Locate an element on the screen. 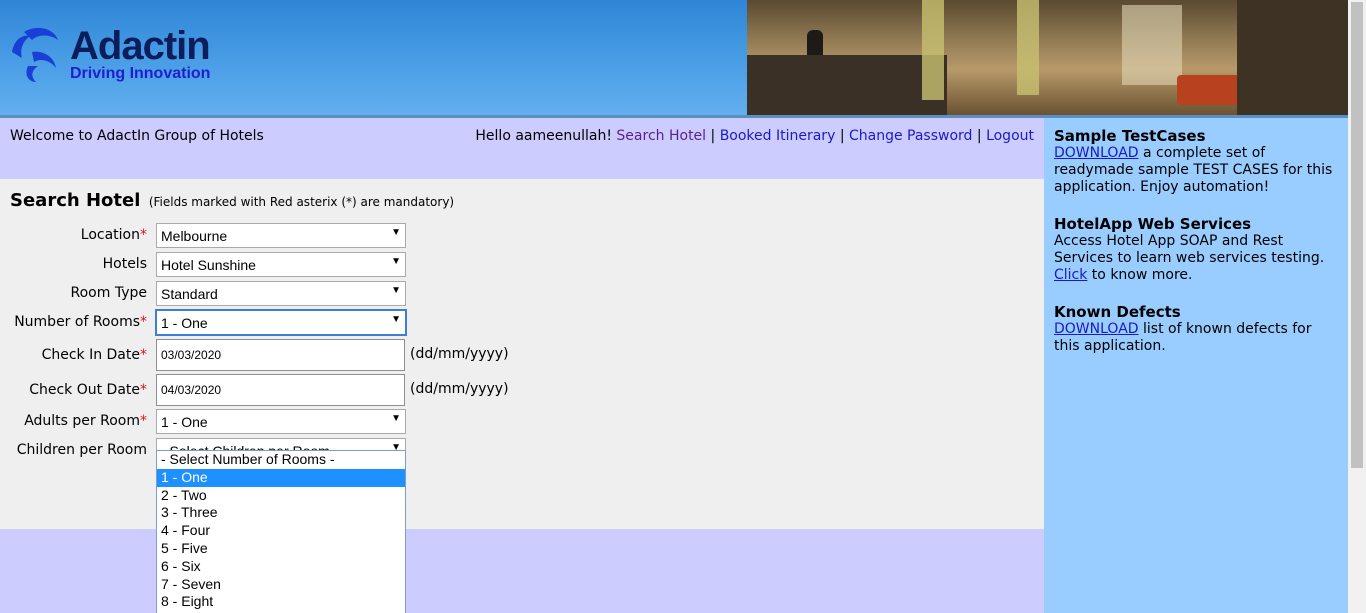 The image size is (1366, 613). room-type-row: Room Type Standard ▼ is located at coordinates (300, 294).